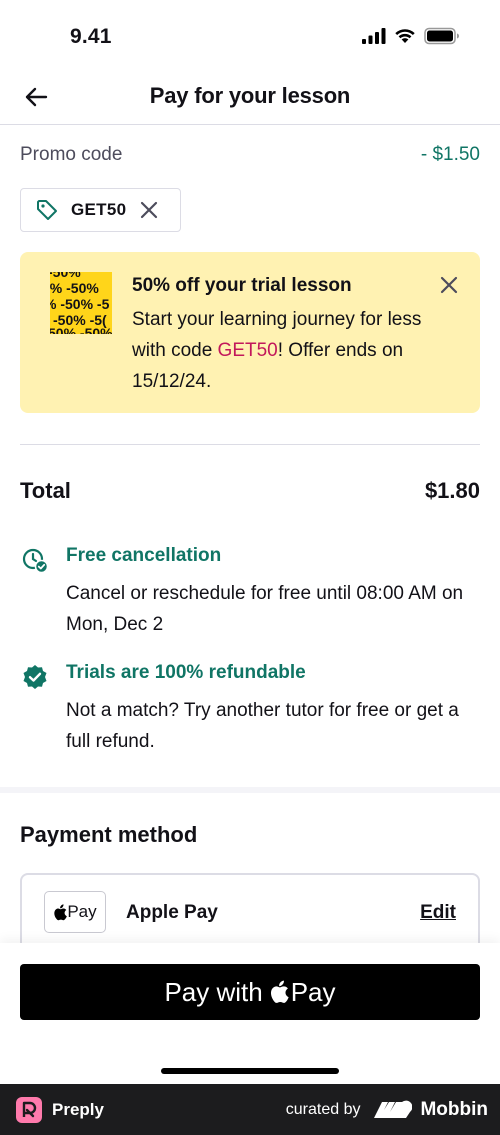  Describe the element at coordinates (454, 1109) in the screenshot. I see `footer-brand-name: Mobbin` at that location.